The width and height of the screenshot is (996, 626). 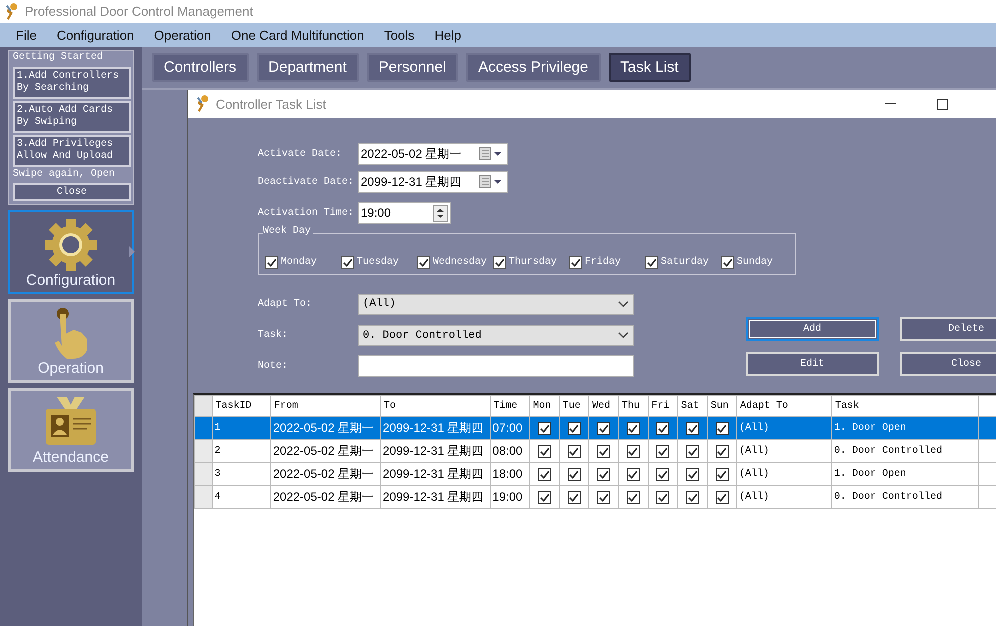 What do you see at coordinates (722, 406) in the screenshot?
I see `column-header: Sun` at bounding box center [722, 406].